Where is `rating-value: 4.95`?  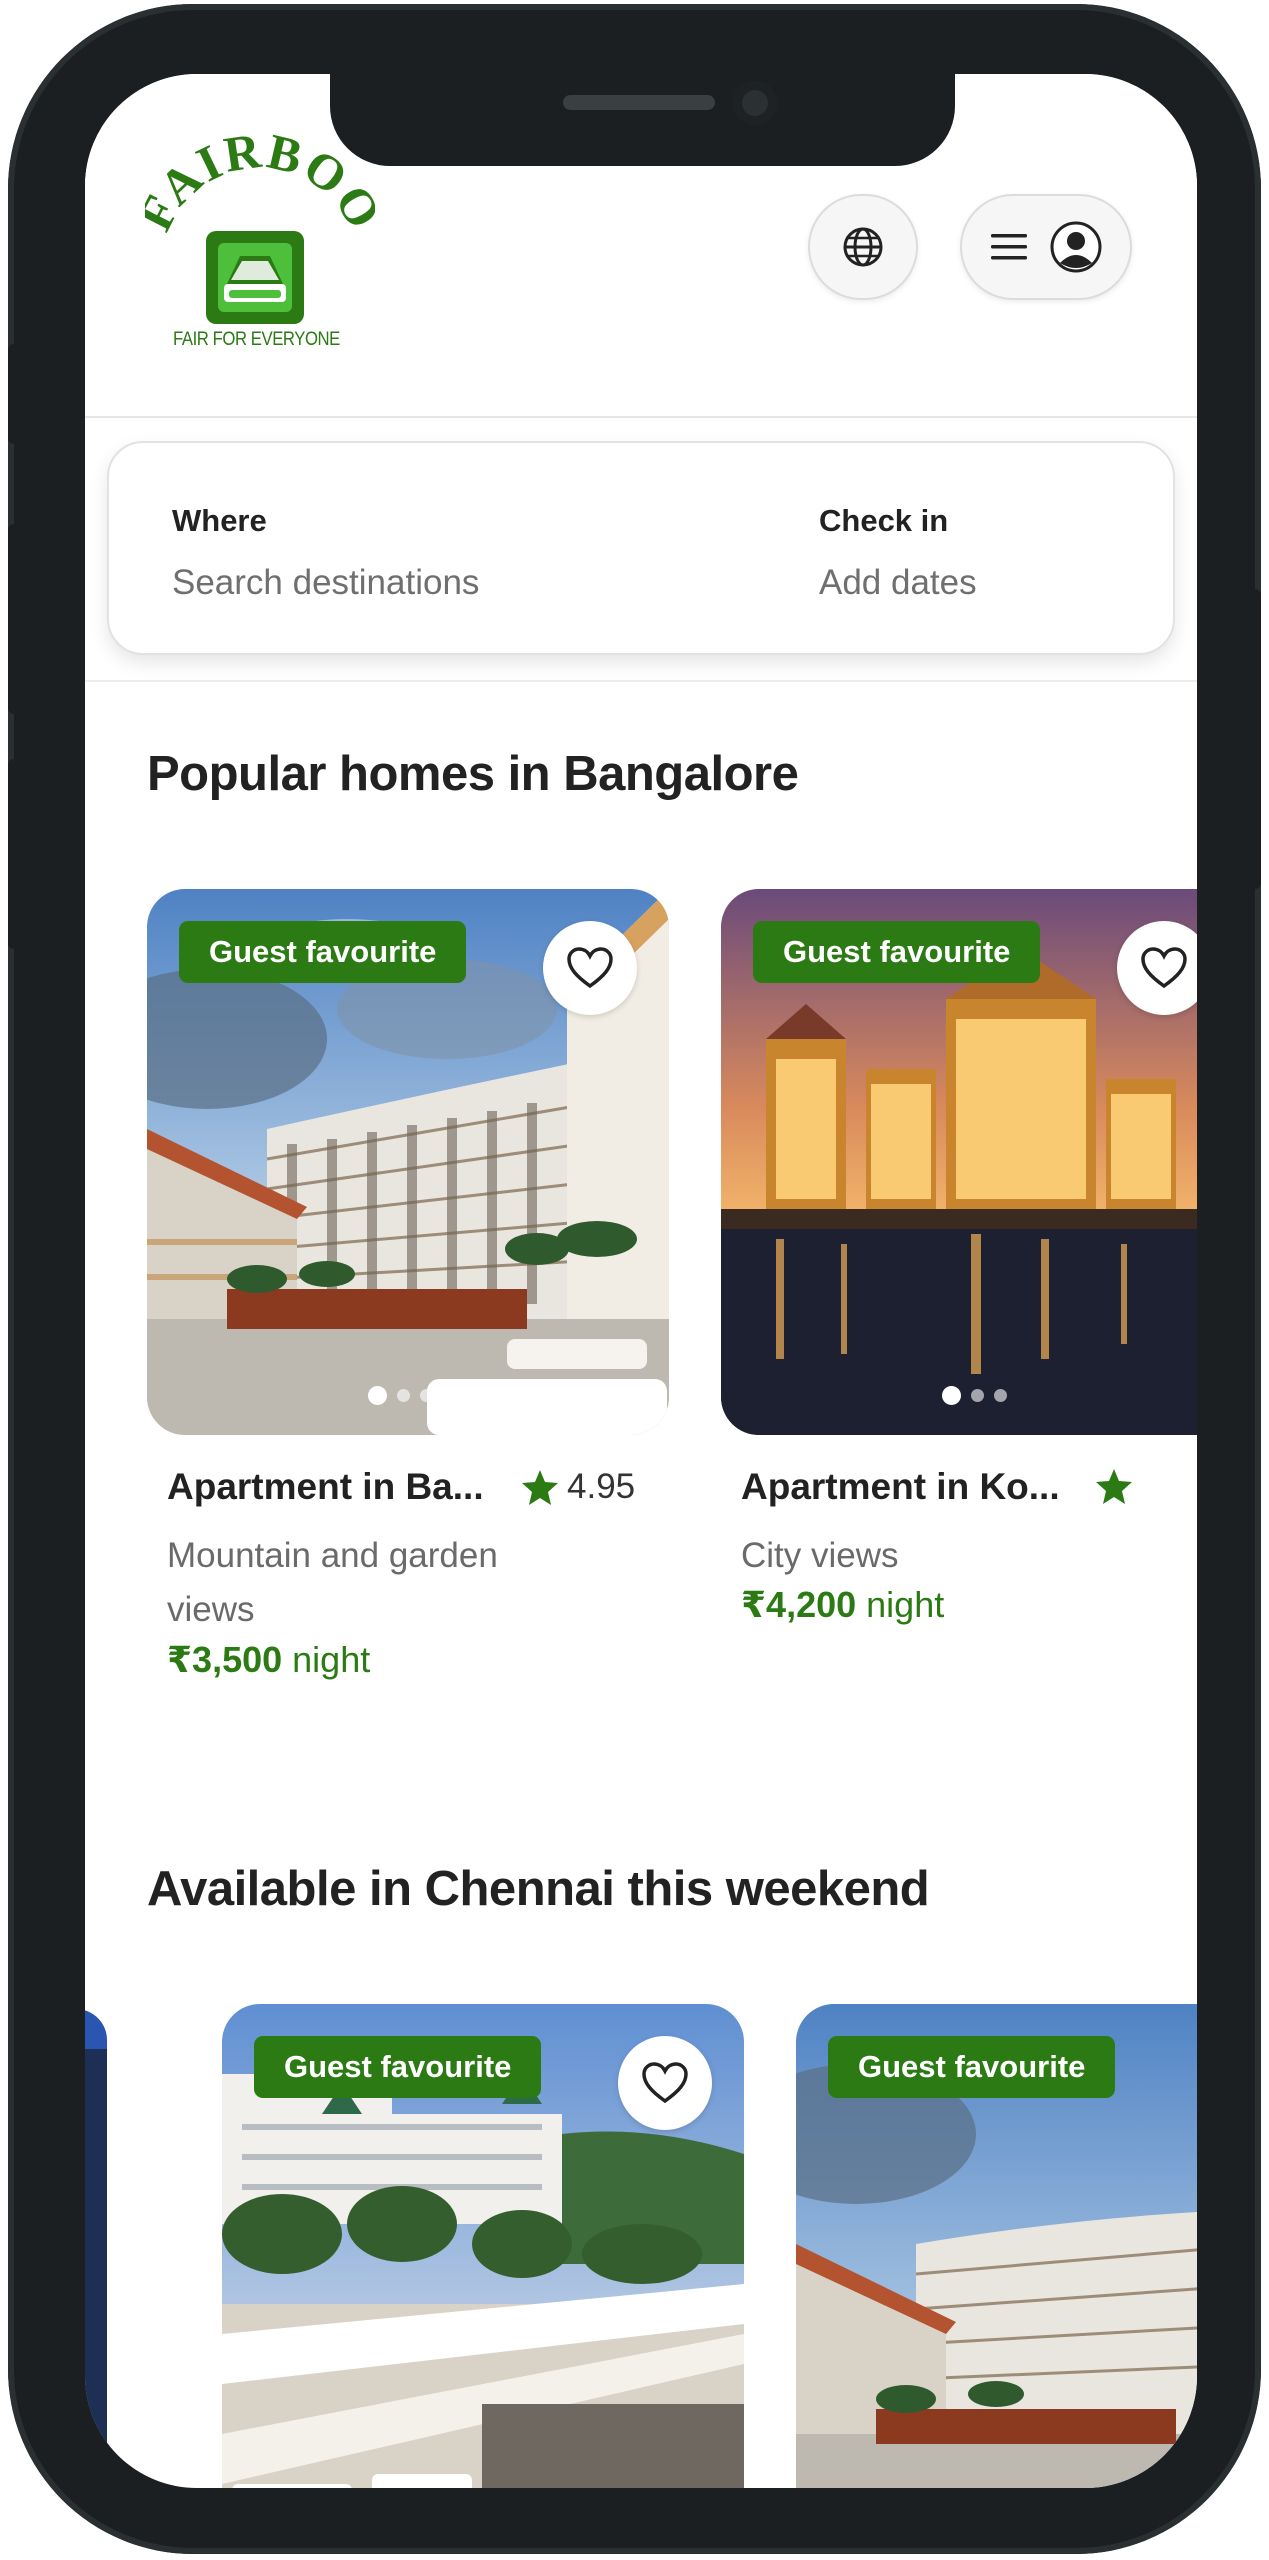
rating-value: 4.95 is located at coordinates (601, 1486).